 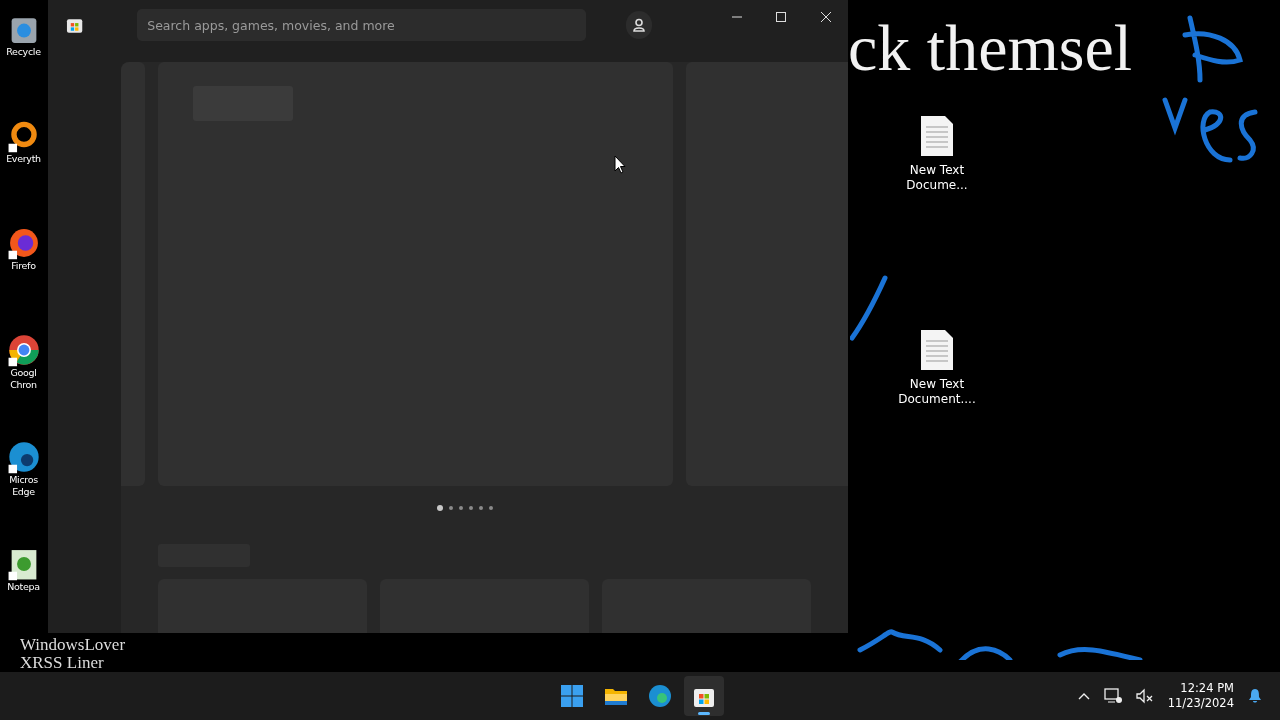 What do you see at coordinates (1255, 696) in the screenshot?
I see `notification-bell-icon` at bounding box center [1255, 696].